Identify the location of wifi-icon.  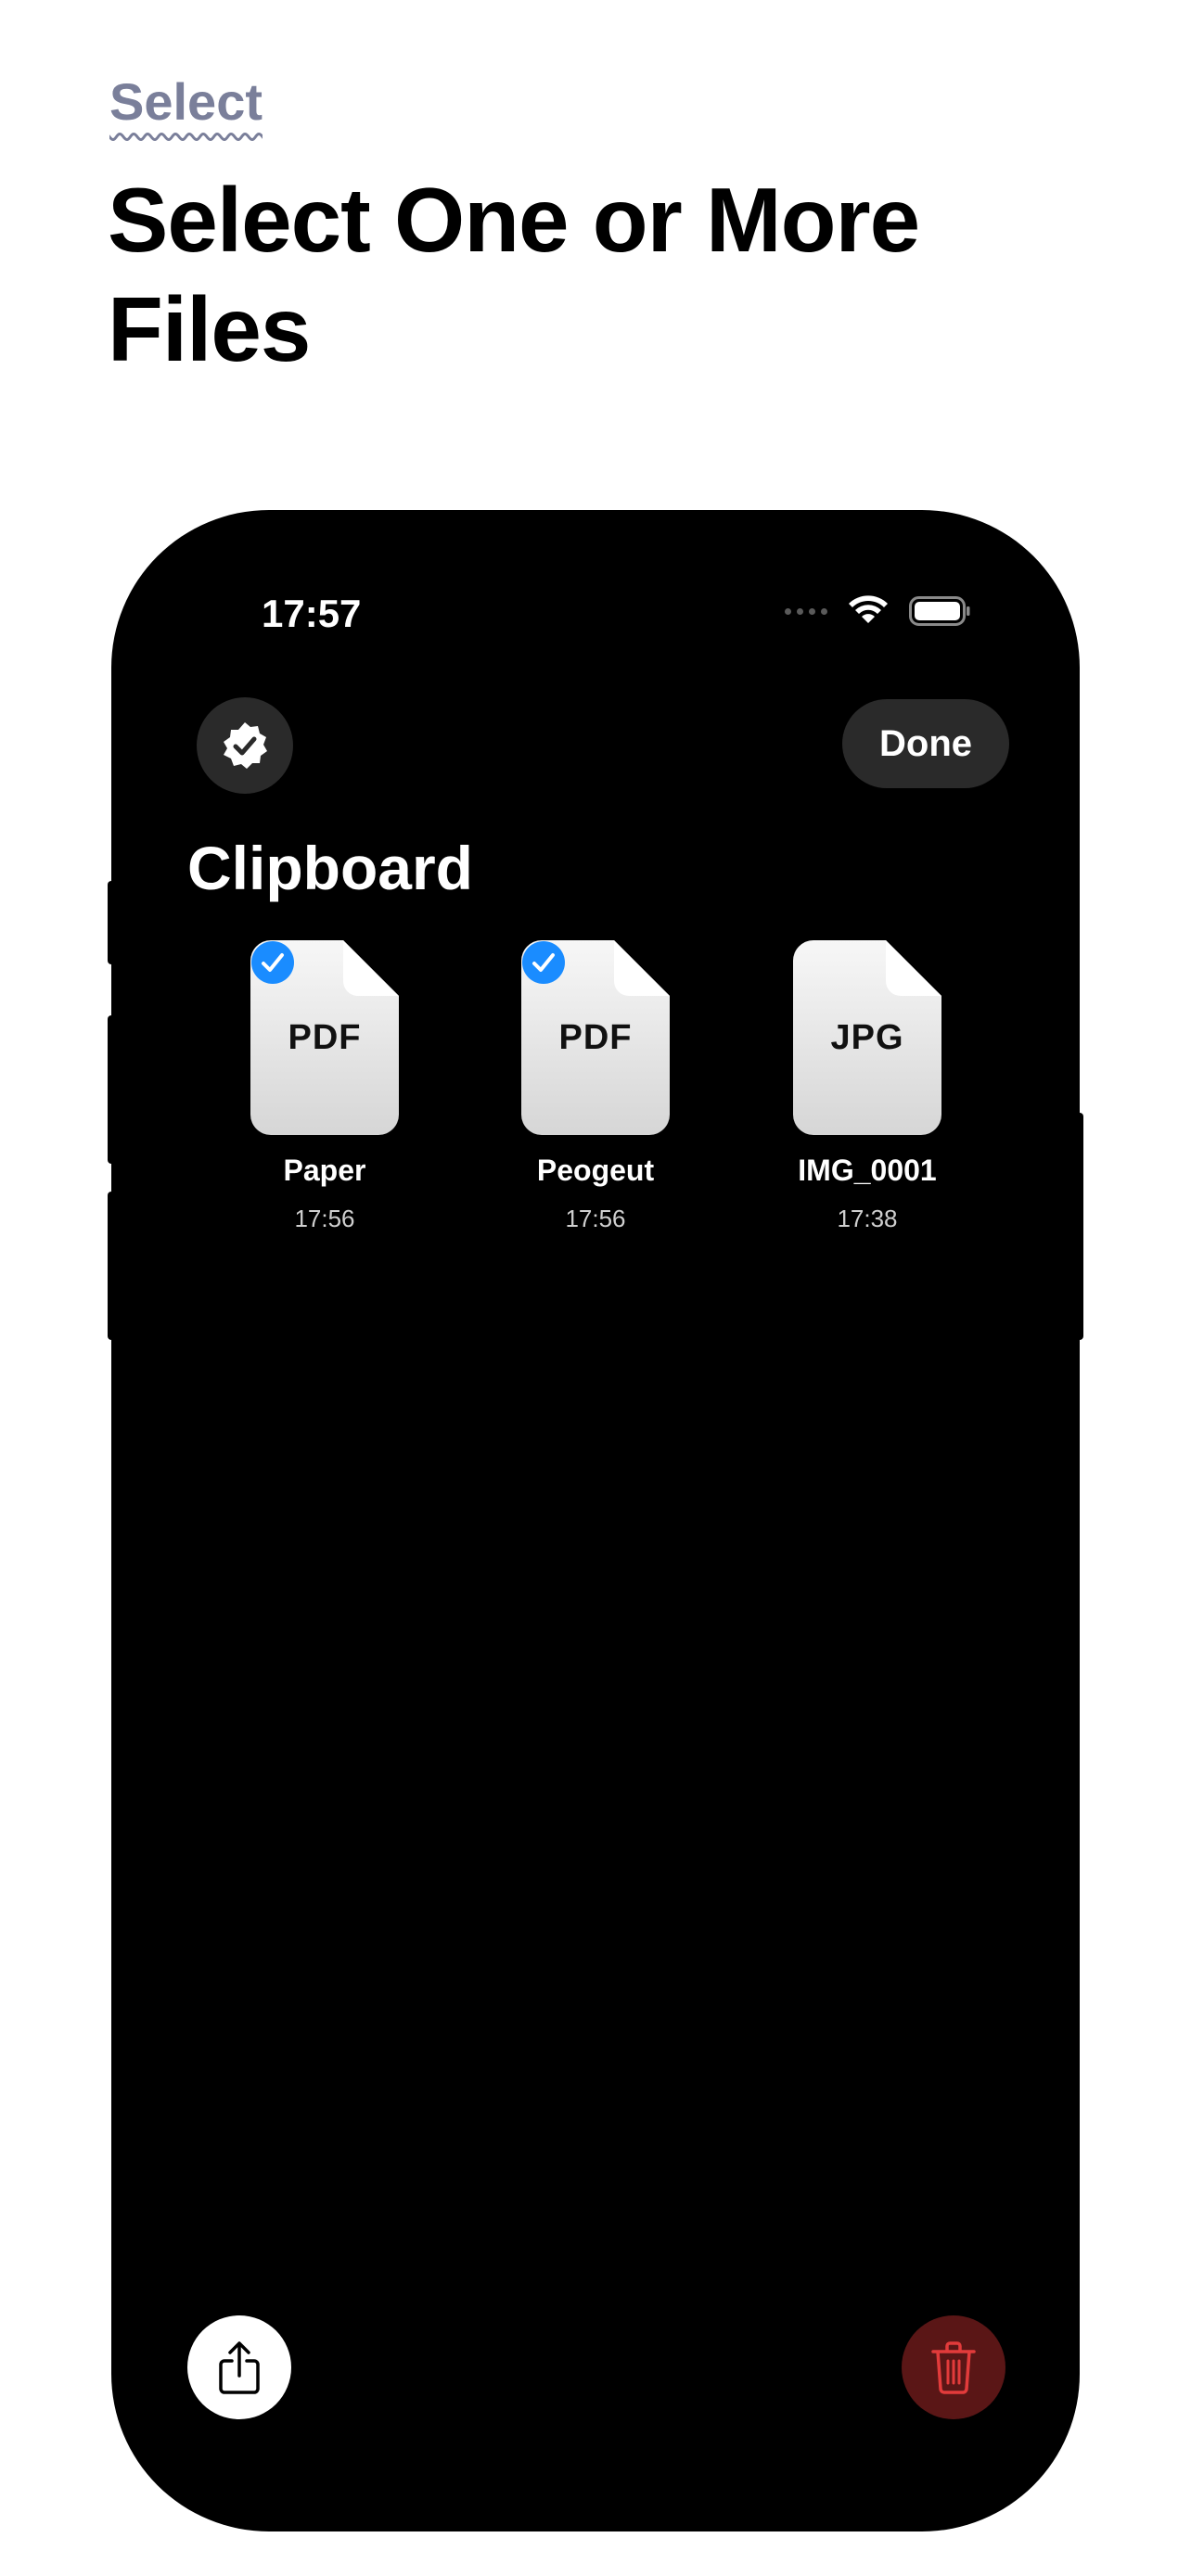
(868, 609).